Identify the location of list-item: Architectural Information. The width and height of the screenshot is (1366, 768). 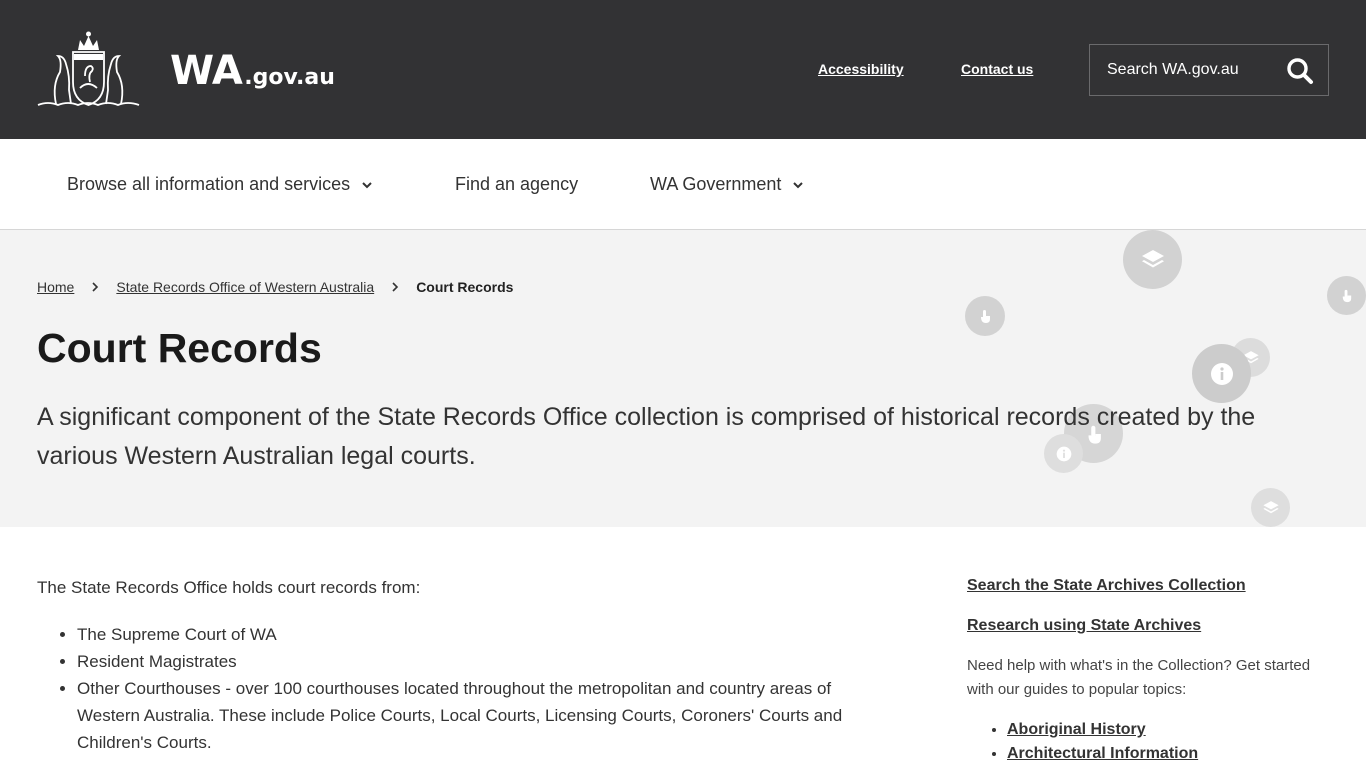
(1172, 754).